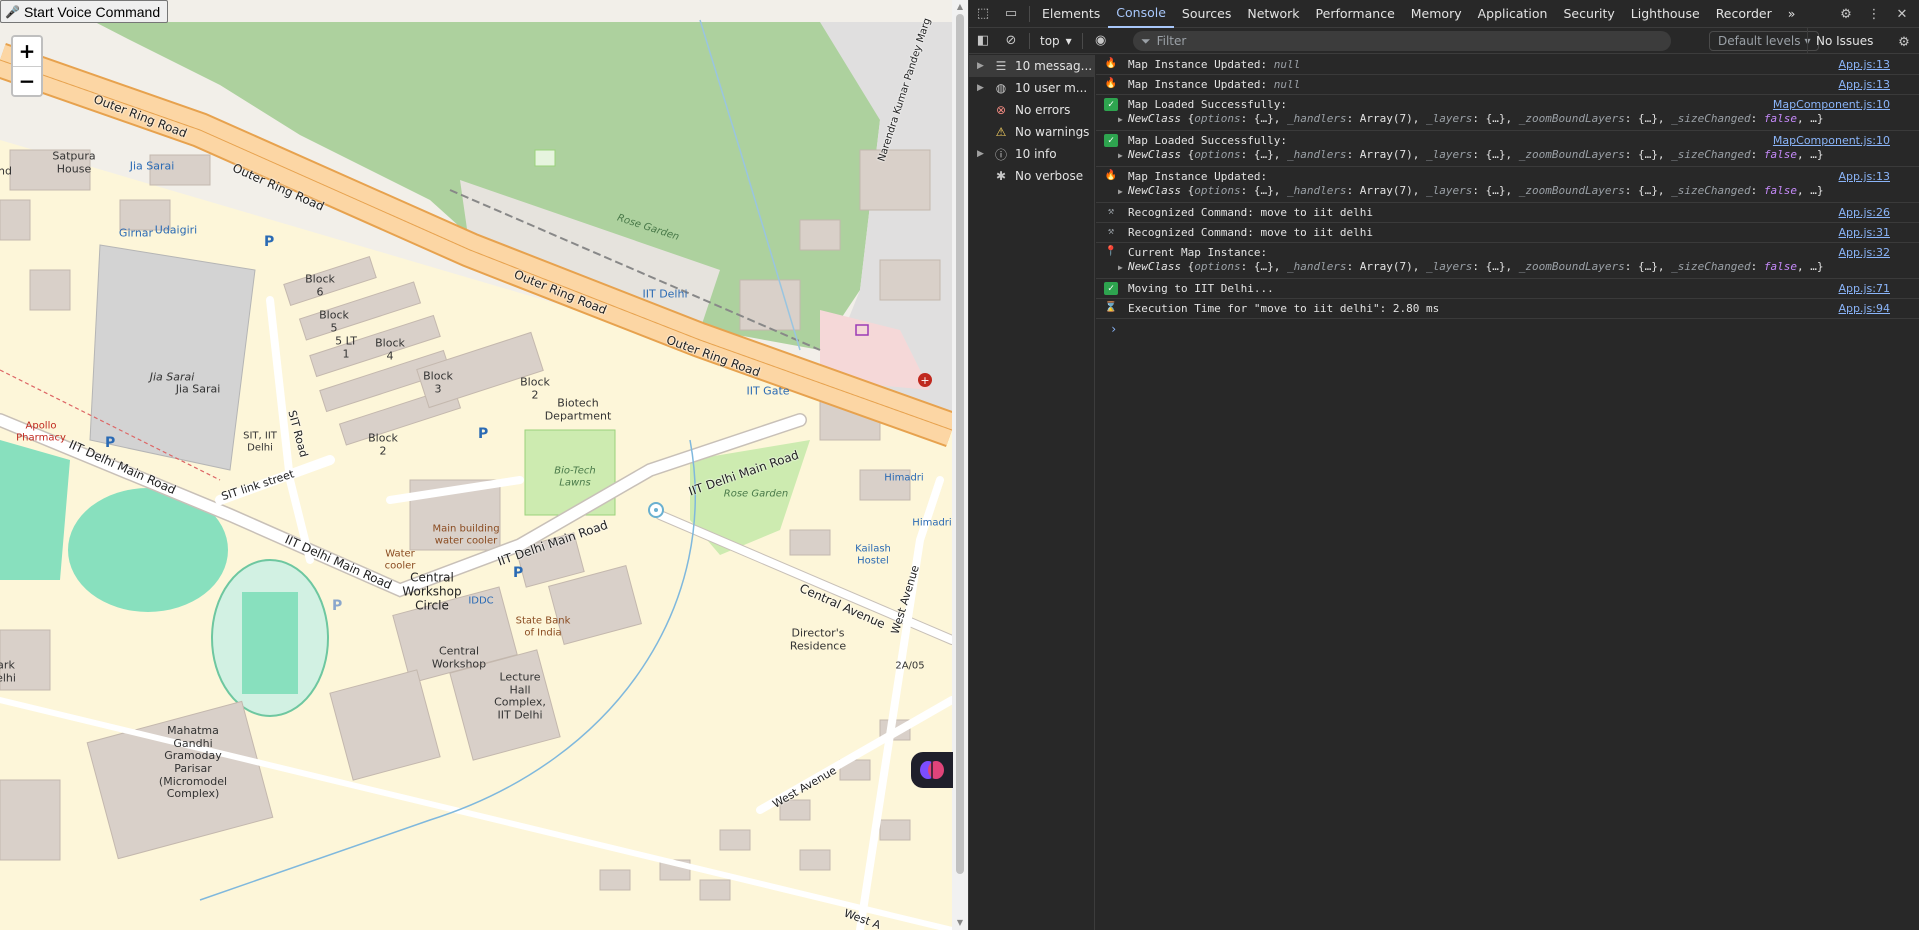 The image size is (1919, 930). What do you see at coordinates (1588, 14) in the screenshot?
I see `tab-security: Security` at bounding box center [1588, 14].